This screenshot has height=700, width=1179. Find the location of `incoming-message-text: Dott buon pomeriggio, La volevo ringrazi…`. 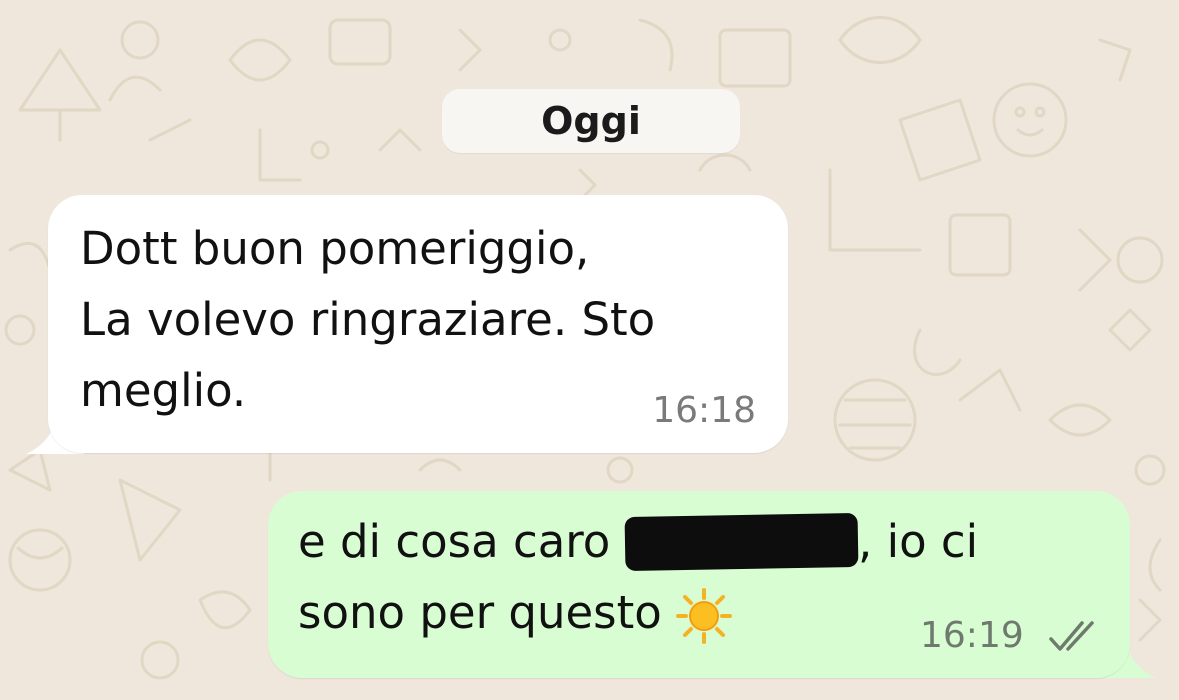

incoming-message-text: Dott buon pomeriggio, La volevo ringrazi… is located at coordinates (367, 319).